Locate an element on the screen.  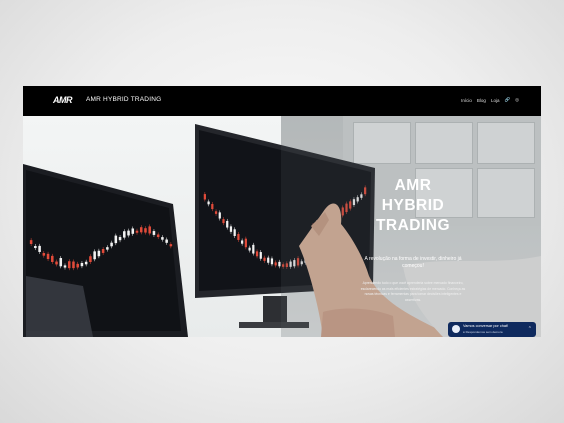
laptop is located at coordinates (105, 250).